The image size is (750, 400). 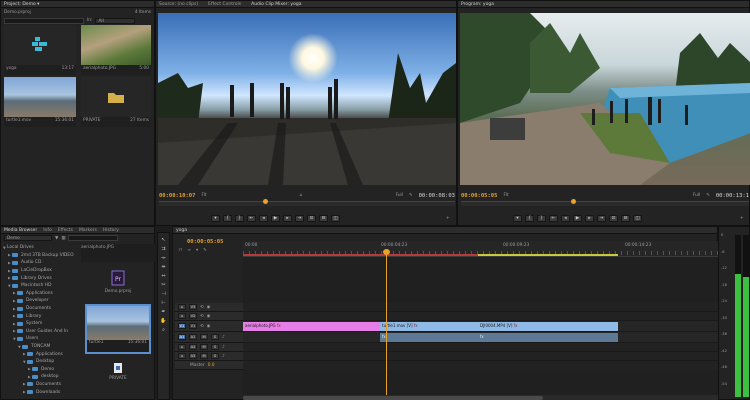 What do you see at coordinates (393, 398) in the screenshot?
I see `scrollbar-thumb` at bounding box center [393, 398].